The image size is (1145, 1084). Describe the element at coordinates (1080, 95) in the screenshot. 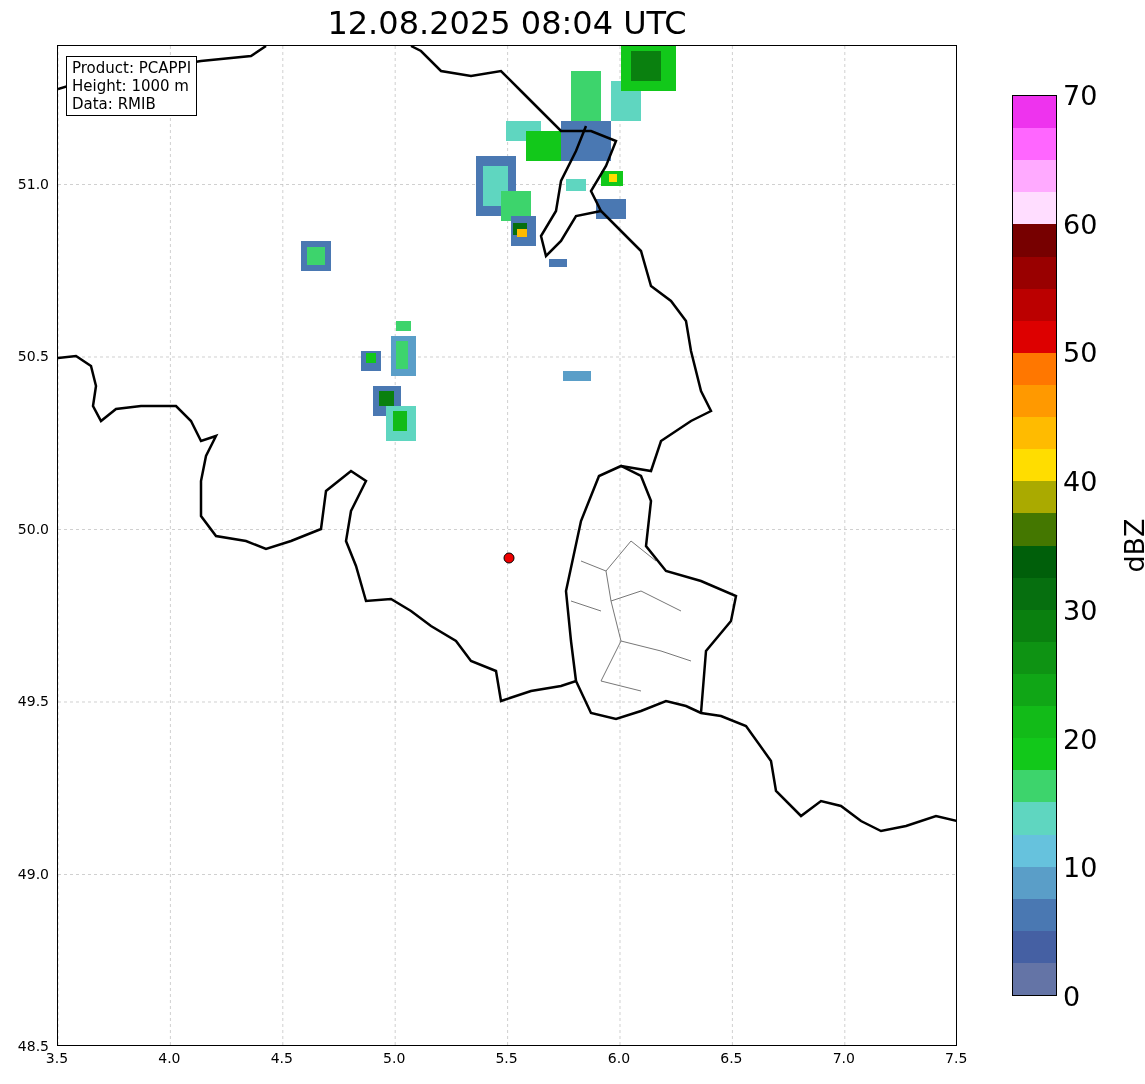

I see `colorbar-tick-label: 70` at that location.